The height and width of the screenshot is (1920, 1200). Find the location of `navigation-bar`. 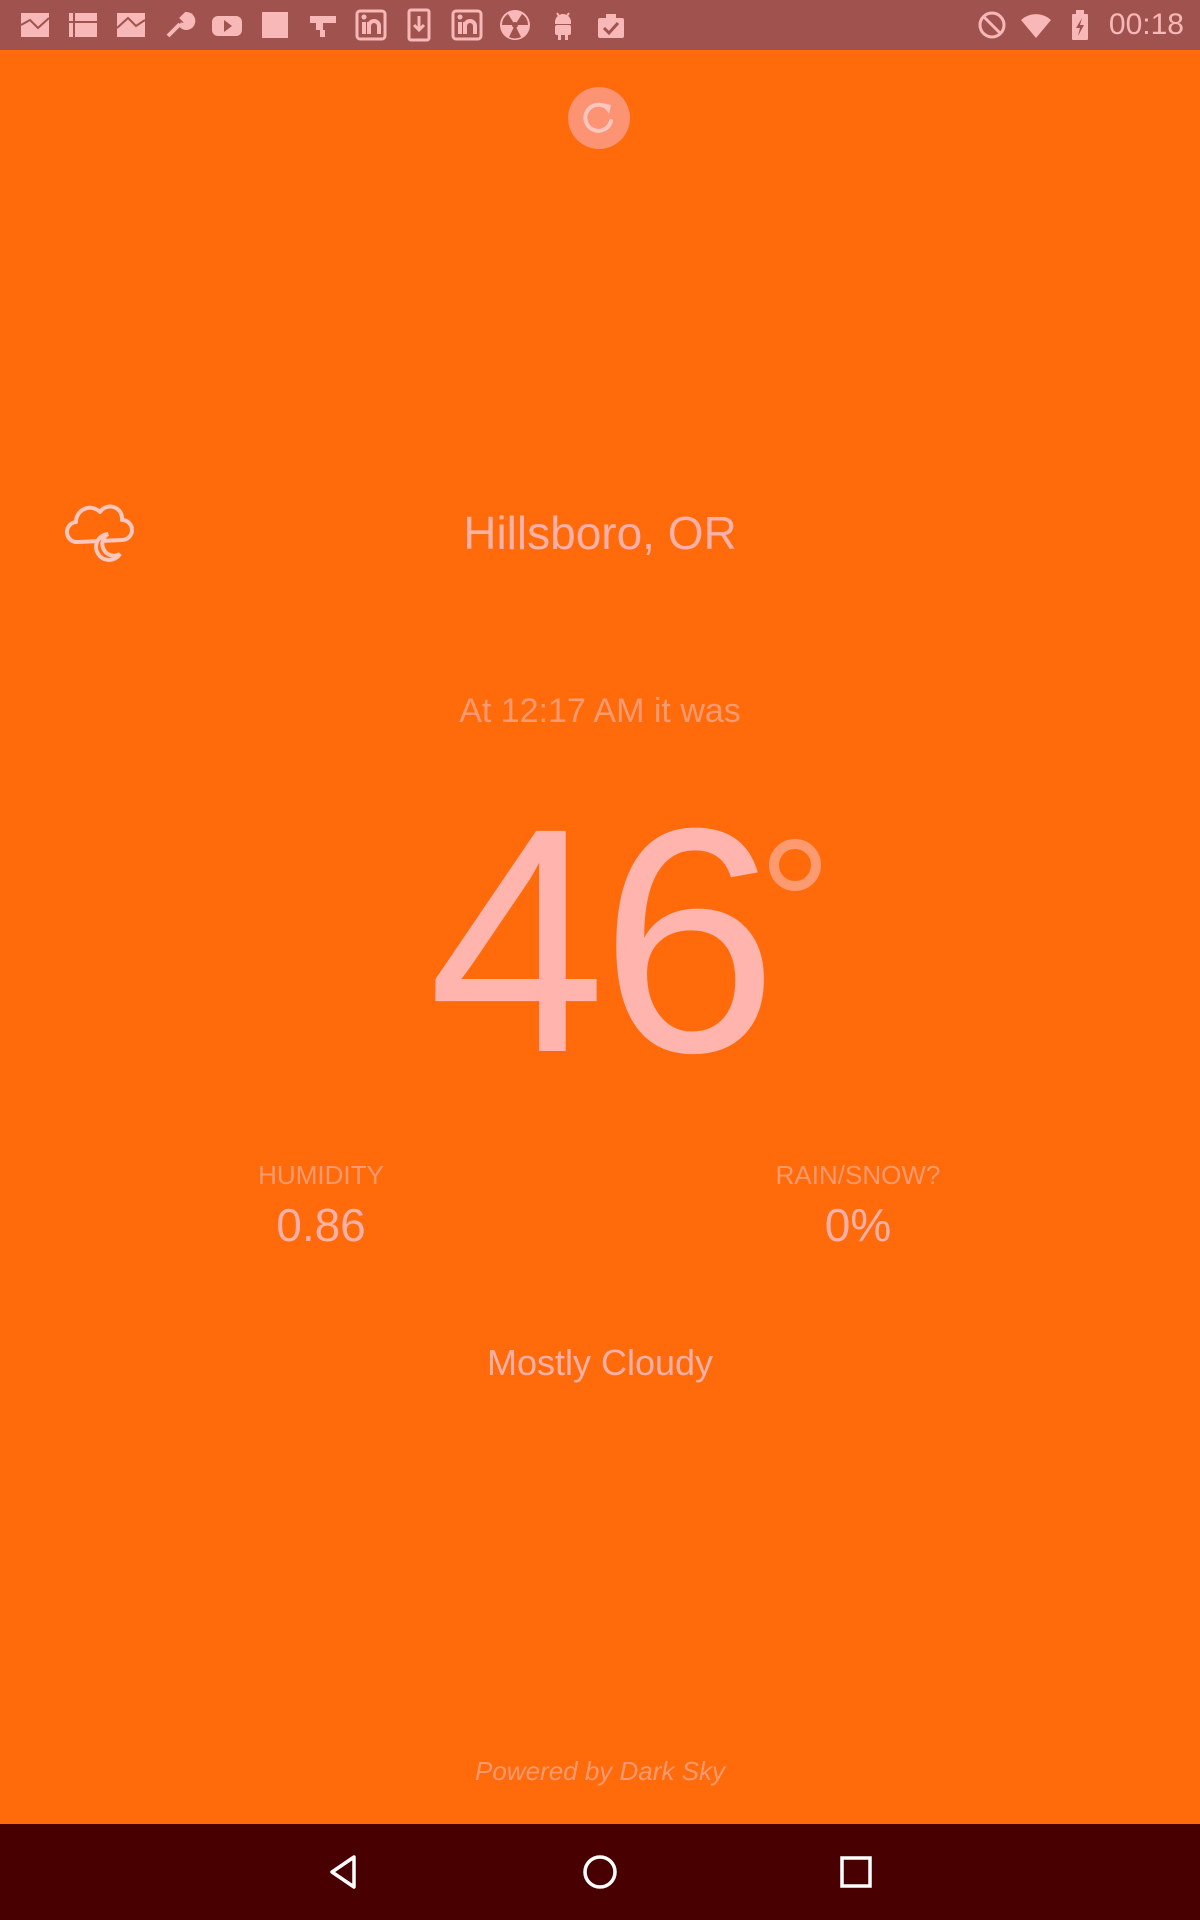

navigation-bar is located at coordinates (600, 1872).